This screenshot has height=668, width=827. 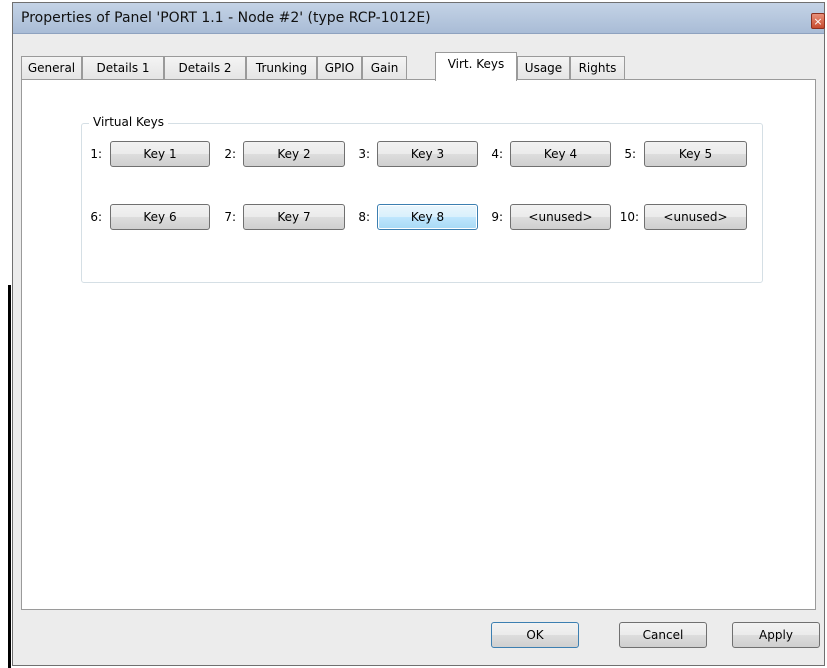 What do you see at coordinates (160, 154) in the screenshot?
I see `virtual-key-1-button: Key 1` at bounding box center [160, 154].